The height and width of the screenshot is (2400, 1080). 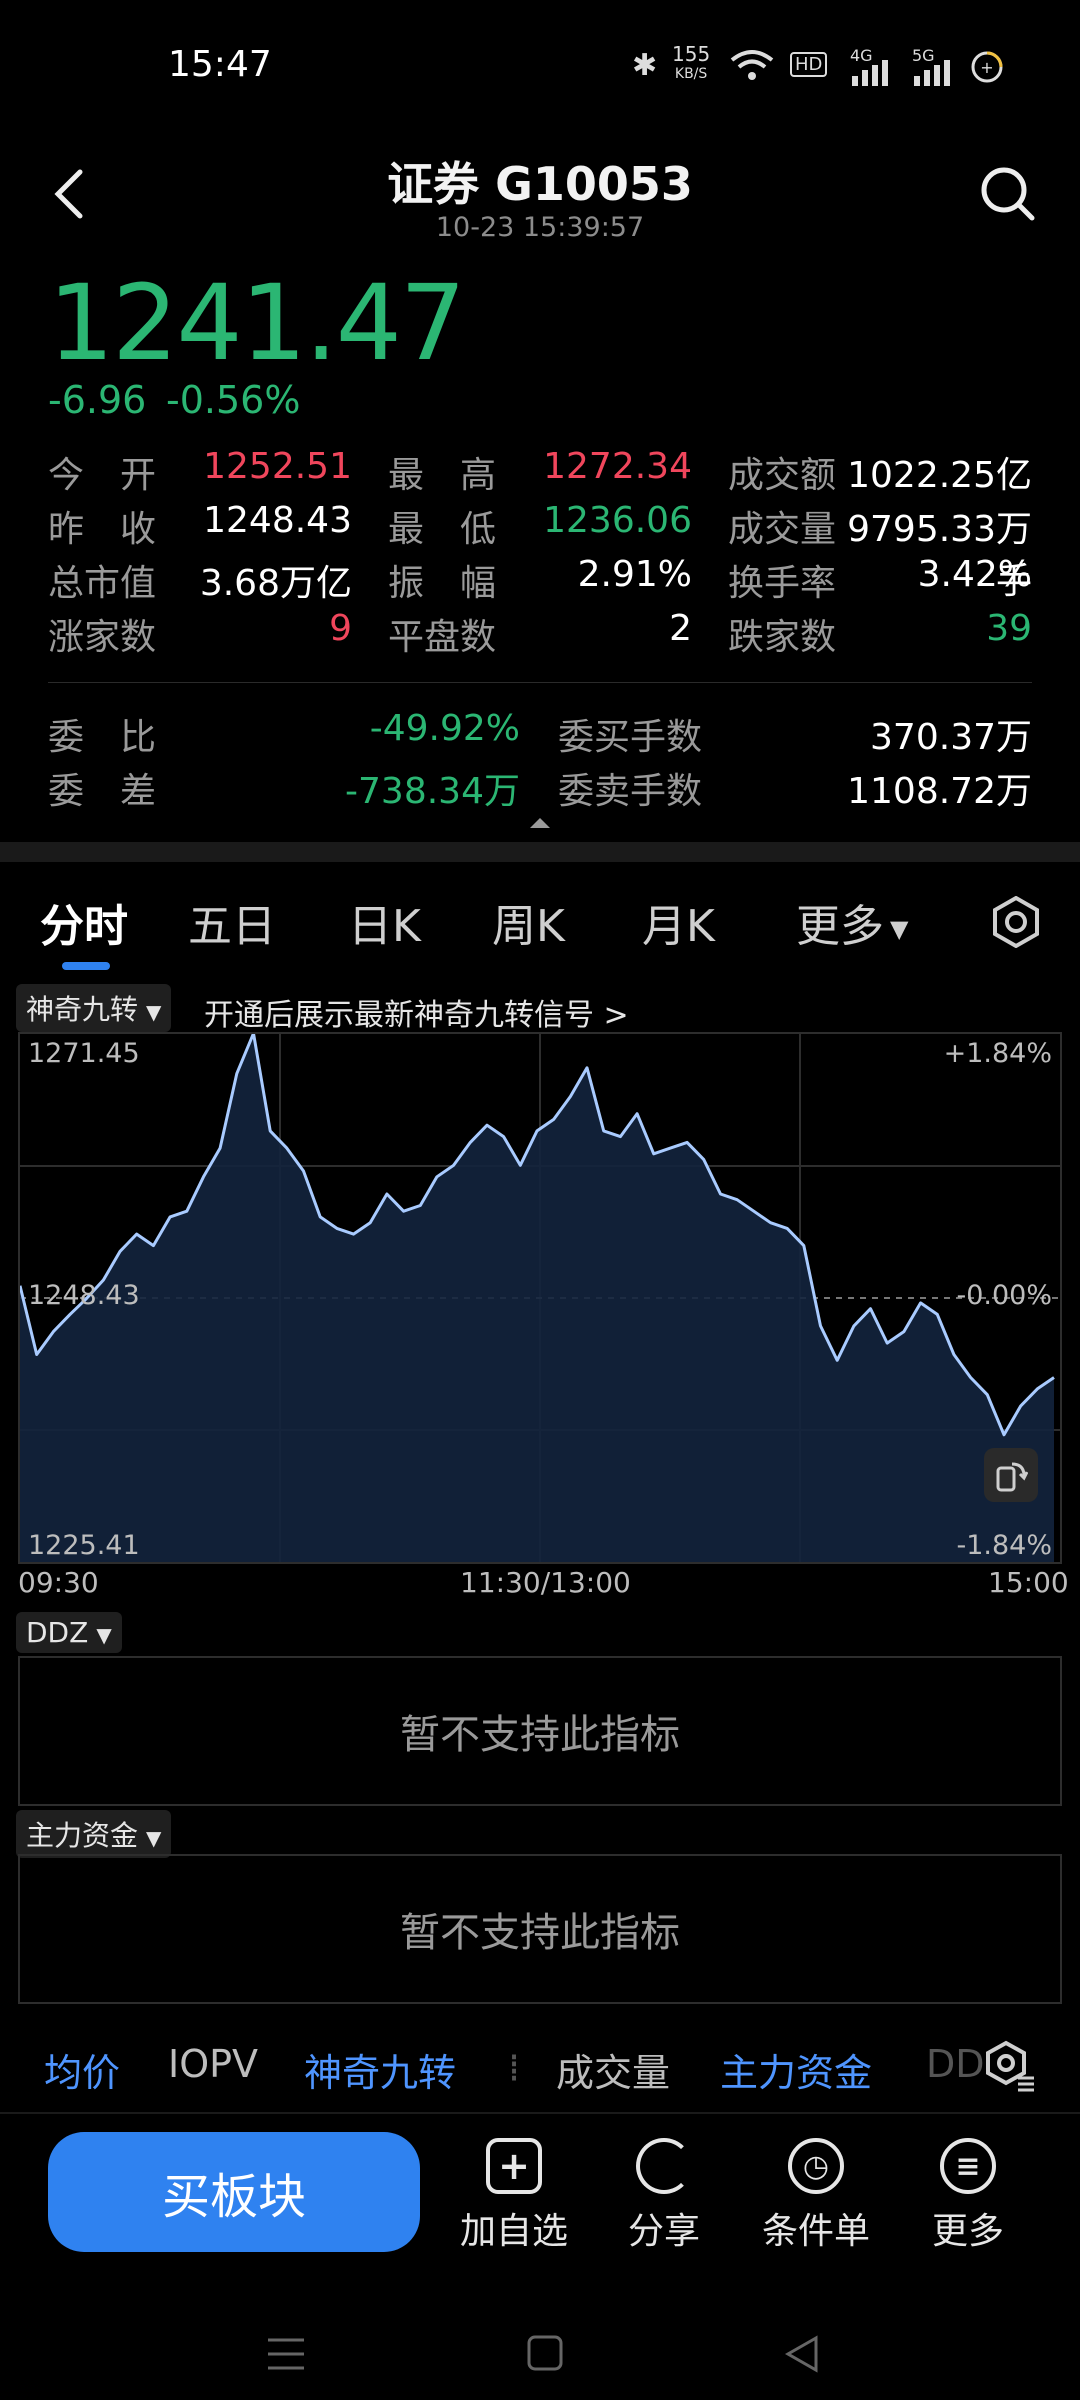 I want to click on hd-badge: HD, so click(x=809, y=64).